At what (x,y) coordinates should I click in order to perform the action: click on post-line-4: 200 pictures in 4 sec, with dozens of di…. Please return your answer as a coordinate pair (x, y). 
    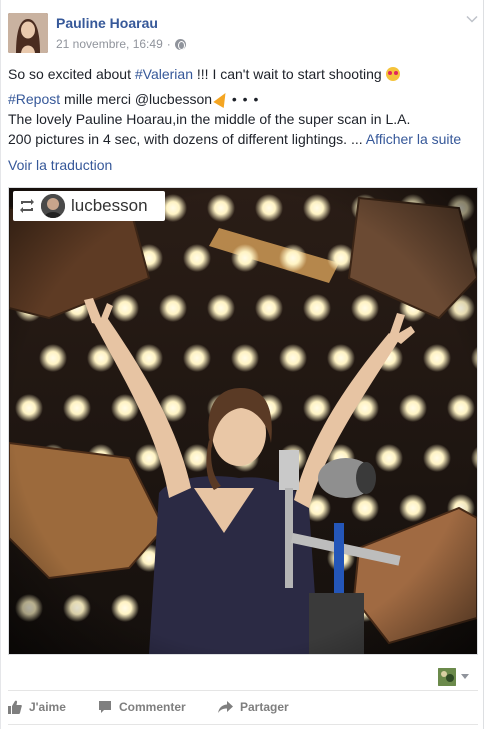
    Looking at the image, I should click on (235, 139).